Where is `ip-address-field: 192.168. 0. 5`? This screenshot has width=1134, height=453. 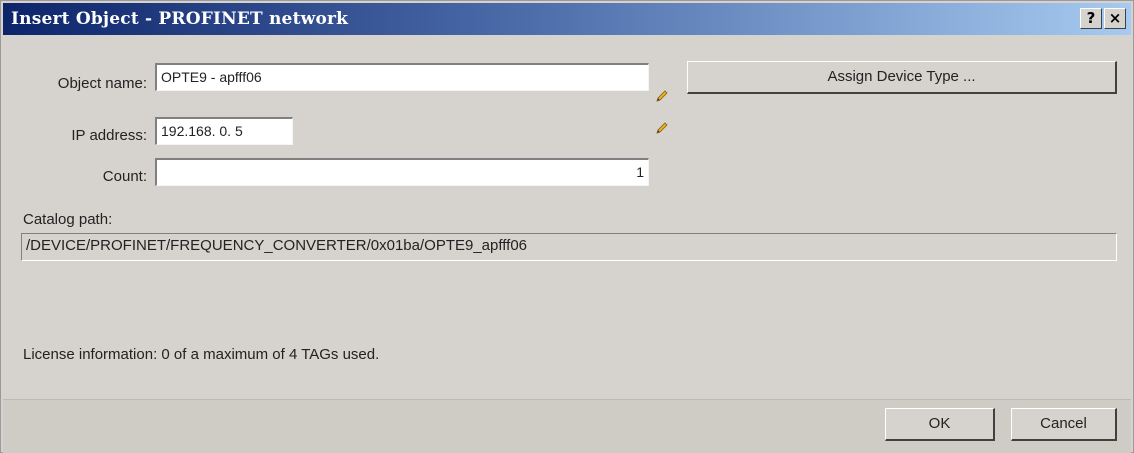
ip-address-field: 192.168. 0. 5 is located at coordinates (224, 131).